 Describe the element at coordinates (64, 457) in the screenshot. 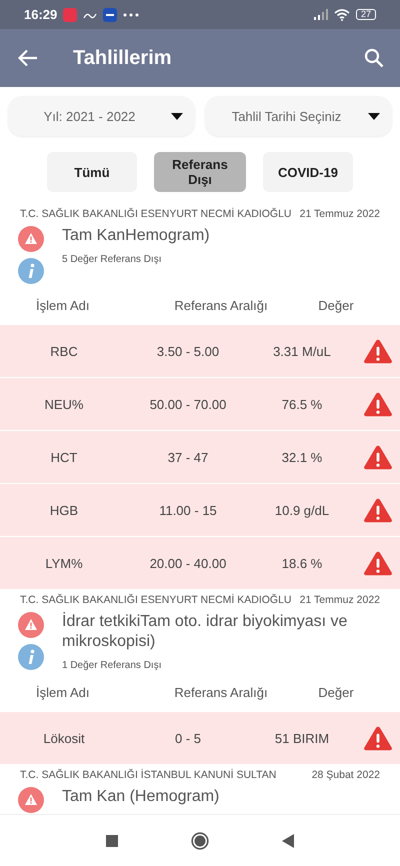

I see `table-cell: HCT` at that location.